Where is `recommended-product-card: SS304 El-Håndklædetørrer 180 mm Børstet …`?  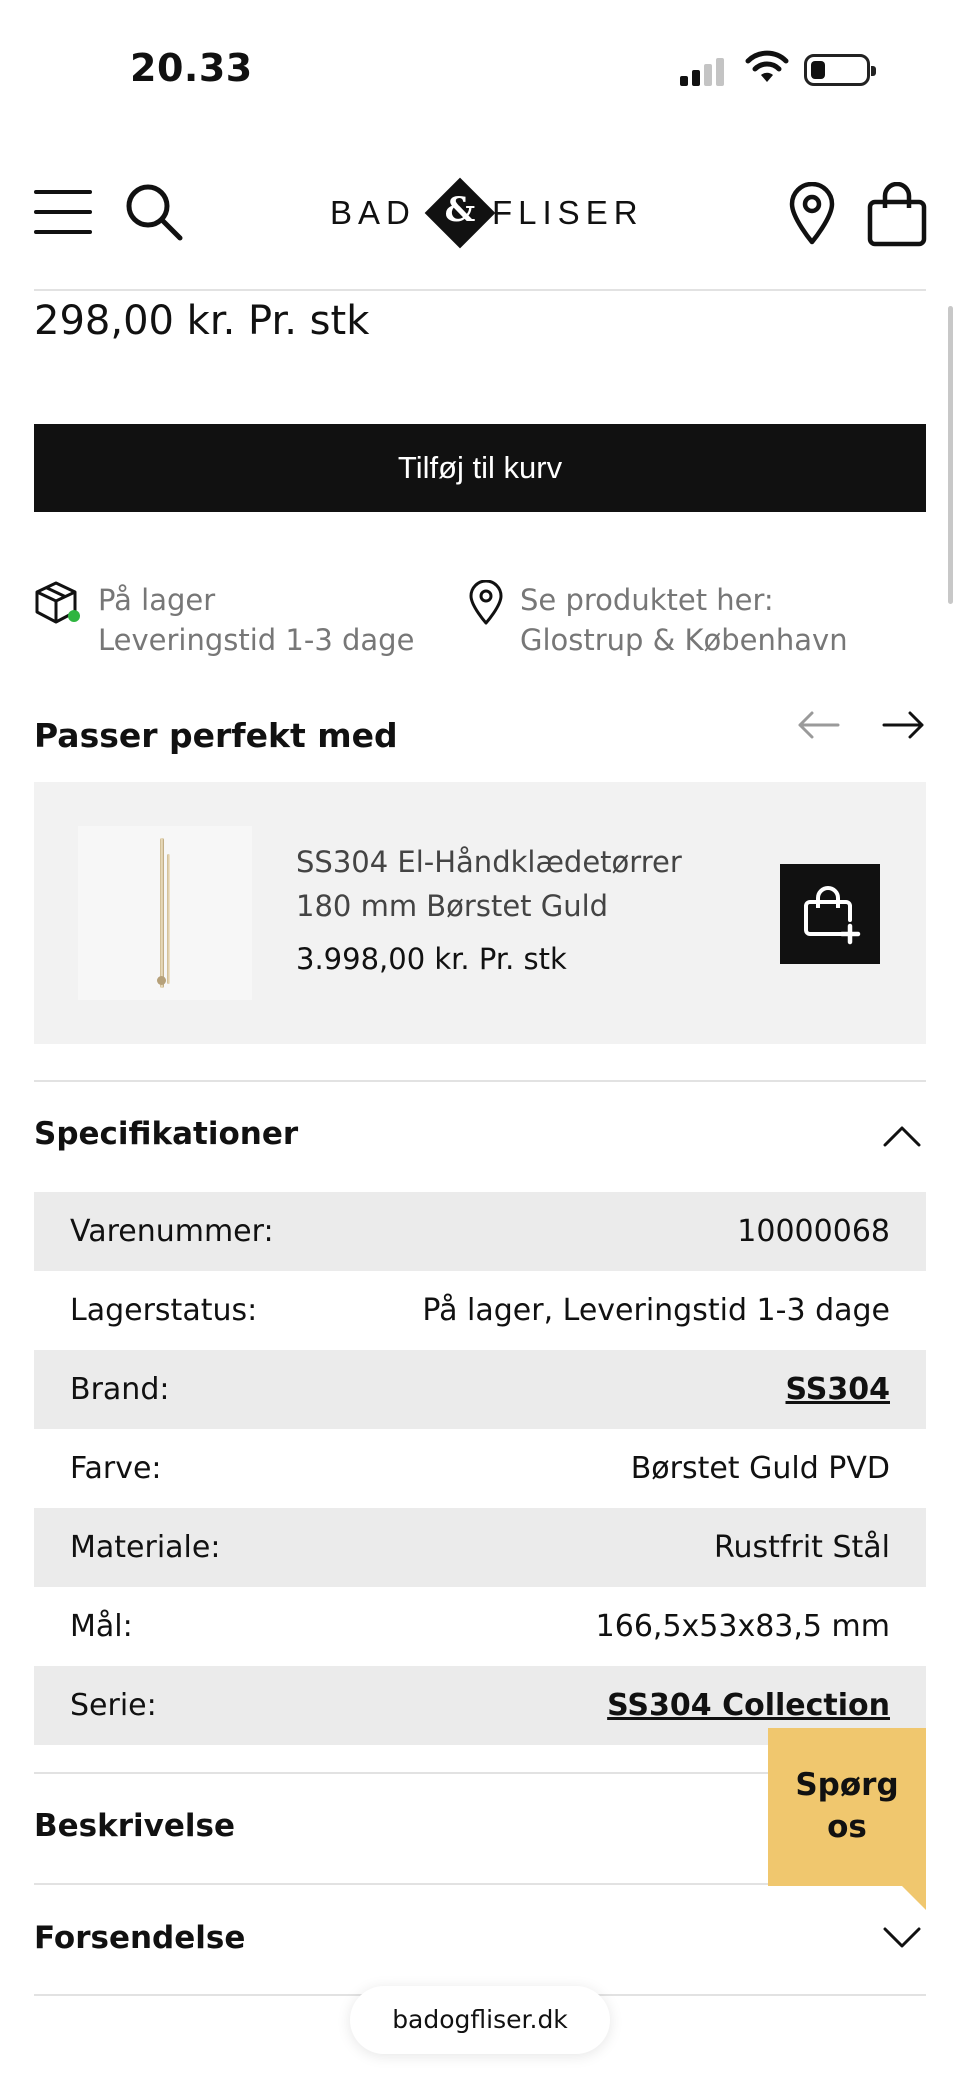 recommended-product-card: SS304 El-Håndklædetørrer 180 mm Børstet … is located at coordinates (480, 913).